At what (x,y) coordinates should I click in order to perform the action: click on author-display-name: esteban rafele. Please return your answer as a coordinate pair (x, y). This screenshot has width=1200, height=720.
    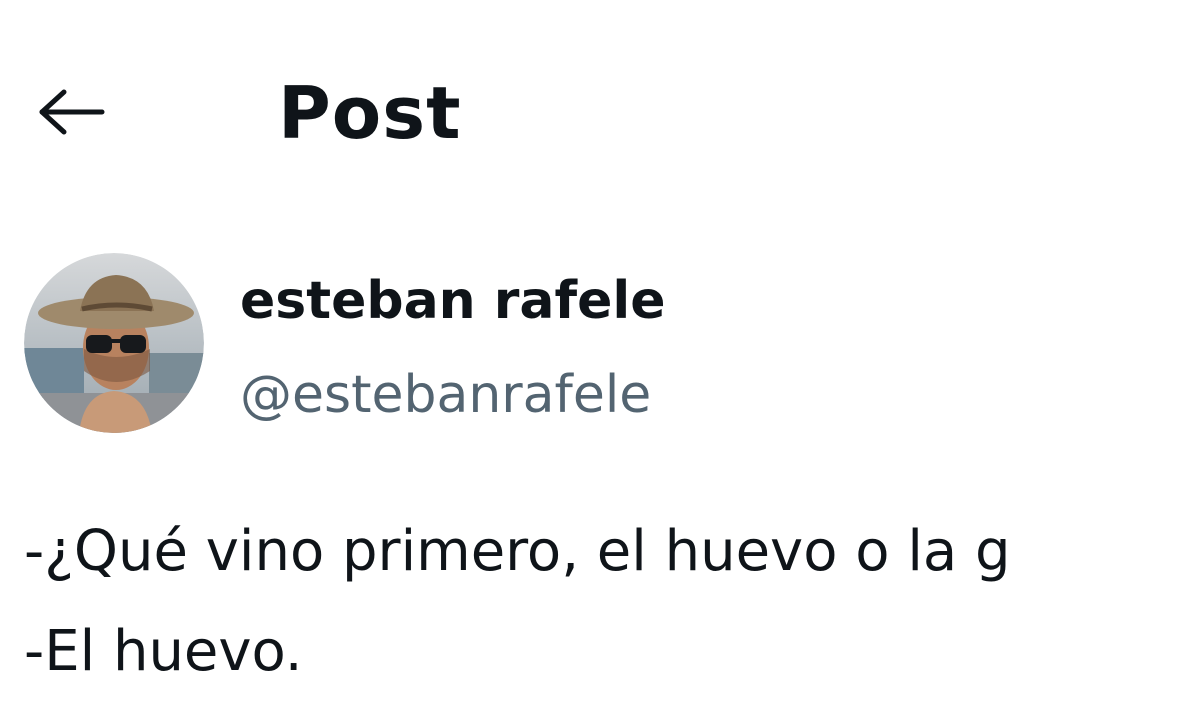
    Looking at the image, I should click on (453, 301).